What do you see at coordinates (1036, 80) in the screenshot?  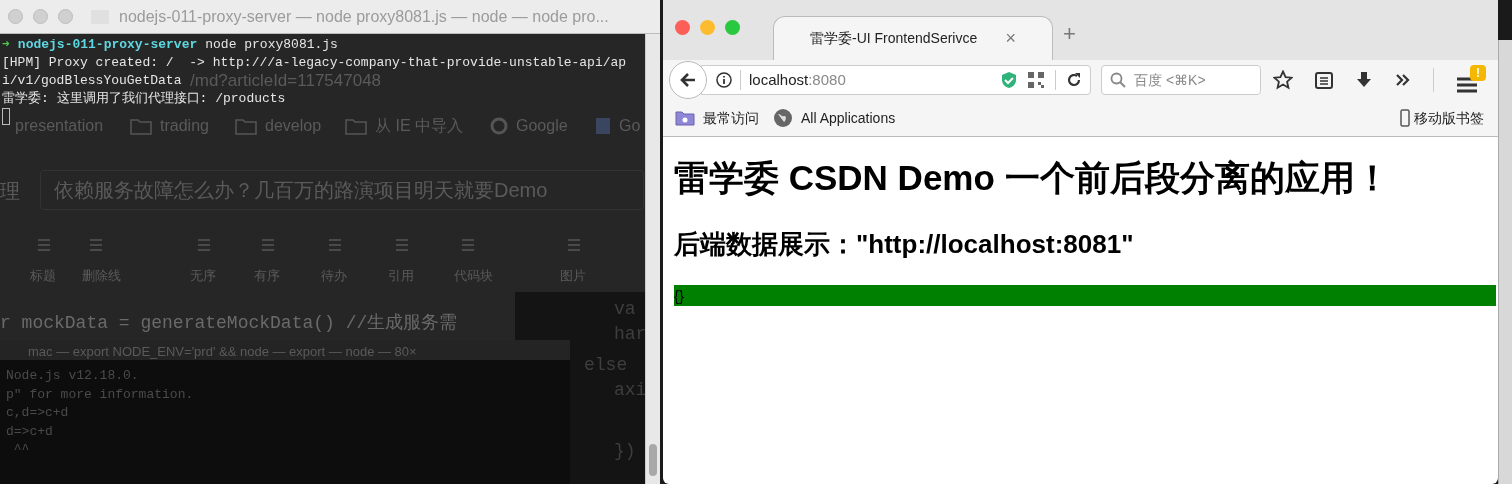 I see `qr-code-icon` at bounding box center [1036, 80].